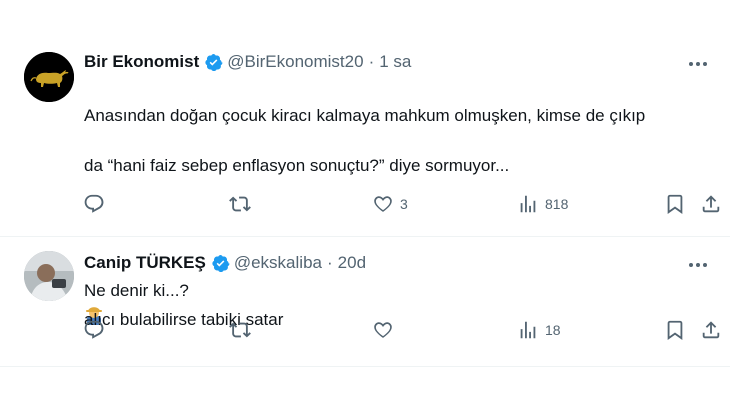  I want to click on tweet-actions: 3 818, so click(365, 208).